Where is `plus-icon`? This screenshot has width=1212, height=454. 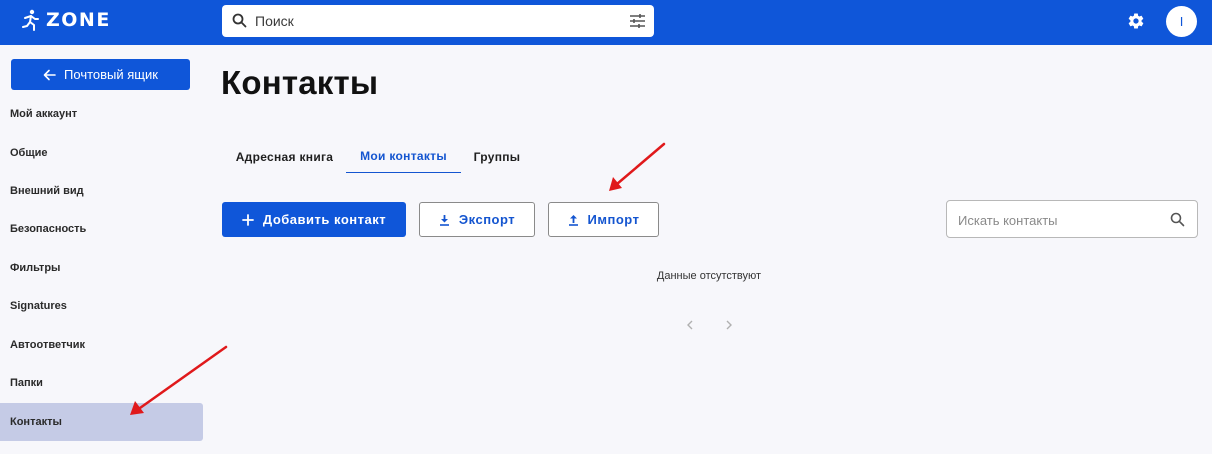 plus-icon is located at coordinates (248, 219).